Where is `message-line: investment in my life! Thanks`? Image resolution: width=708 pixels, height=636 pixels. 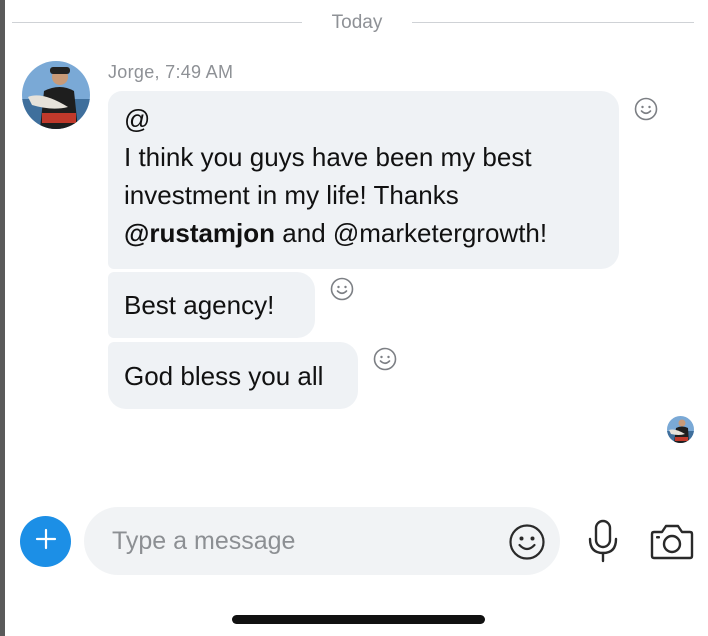
message-line: investment in my life! Thanks is located at coordinates (291, 195).